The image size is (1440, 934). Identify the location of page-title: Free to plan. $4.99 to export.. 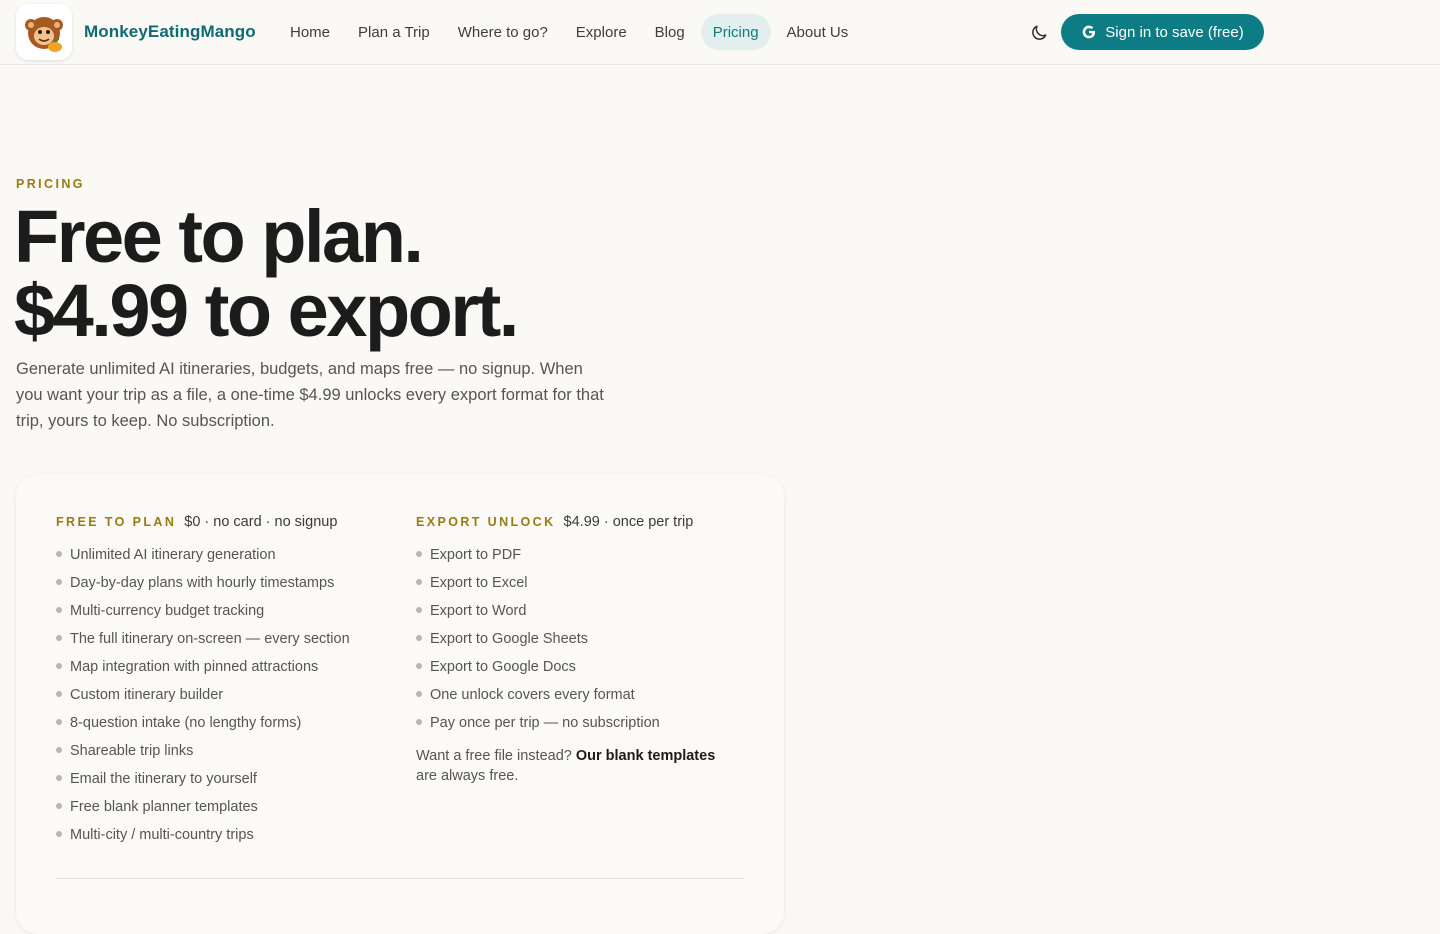
(266, 273).